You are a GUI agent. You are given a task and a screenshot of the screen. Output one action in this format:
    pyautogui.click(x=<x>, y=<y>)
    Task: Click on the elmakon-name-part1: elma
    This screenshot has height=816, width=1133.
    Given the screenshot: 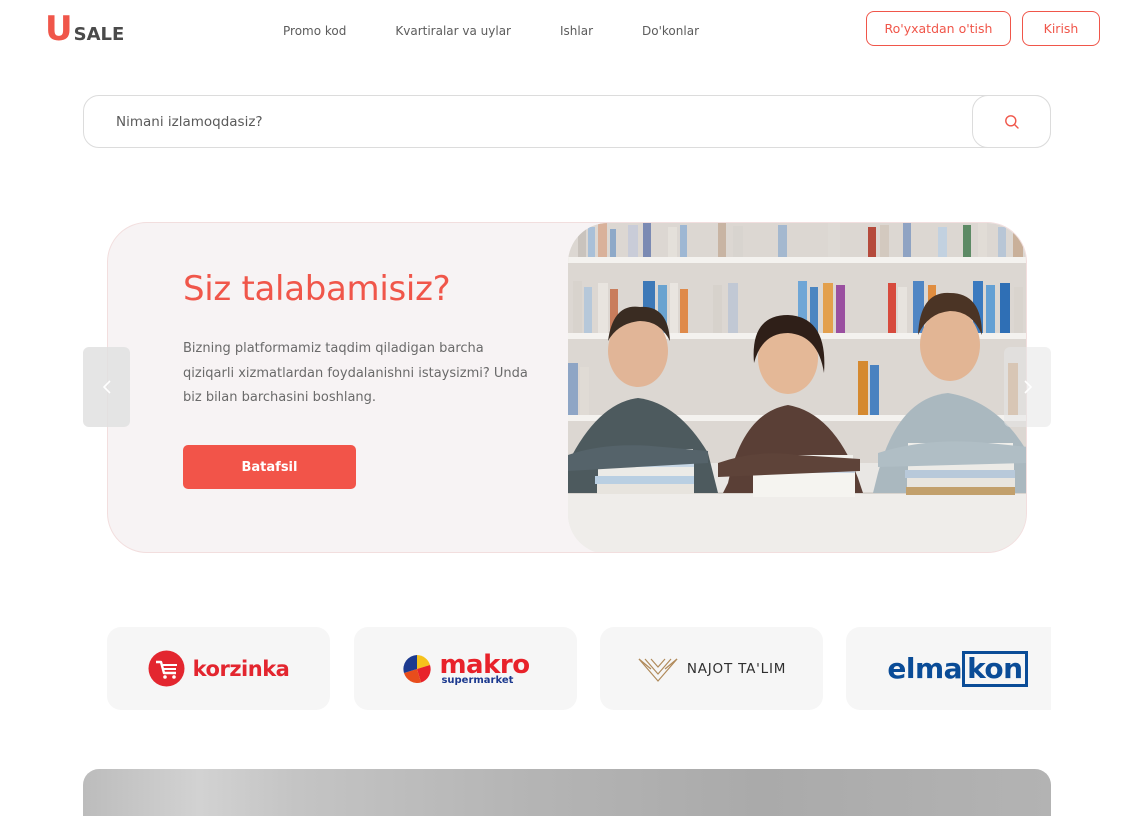 What is the action you would take?
    pyautogui.click(x=925, y=668)
    